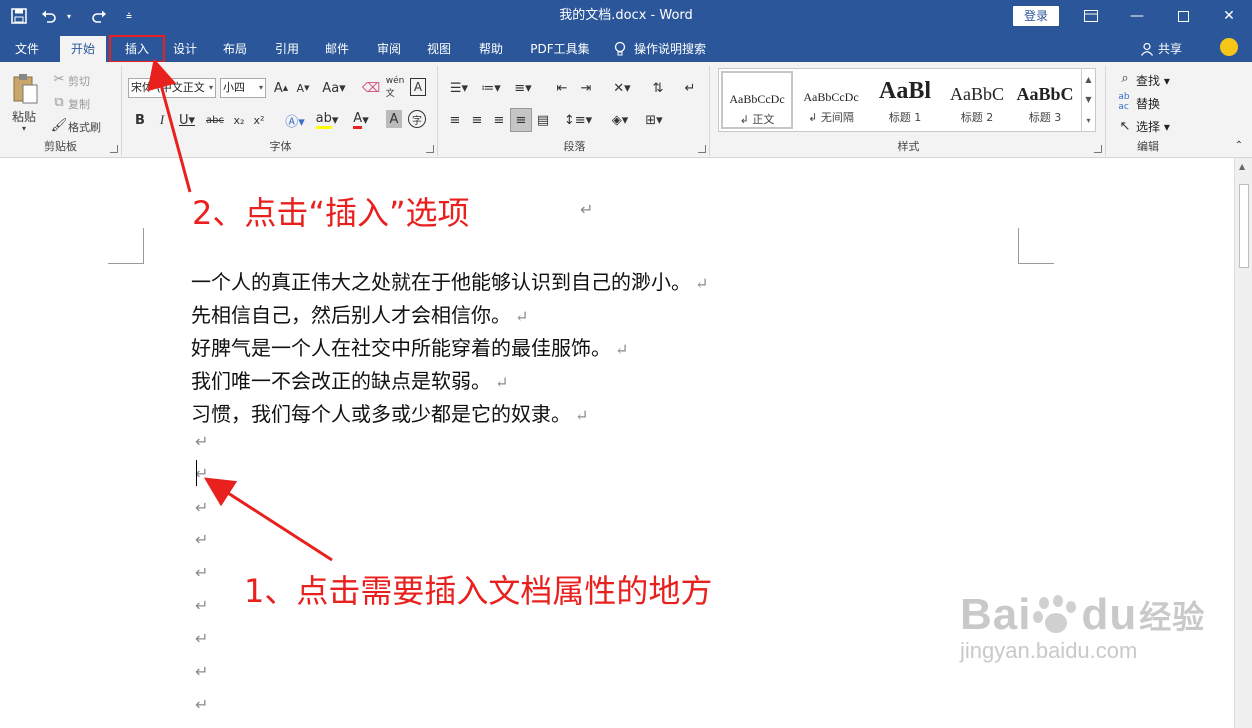 The height and width of the screenshot is (728, 1252). I want to click on styles-launcher-icon, so click(1098, 149).